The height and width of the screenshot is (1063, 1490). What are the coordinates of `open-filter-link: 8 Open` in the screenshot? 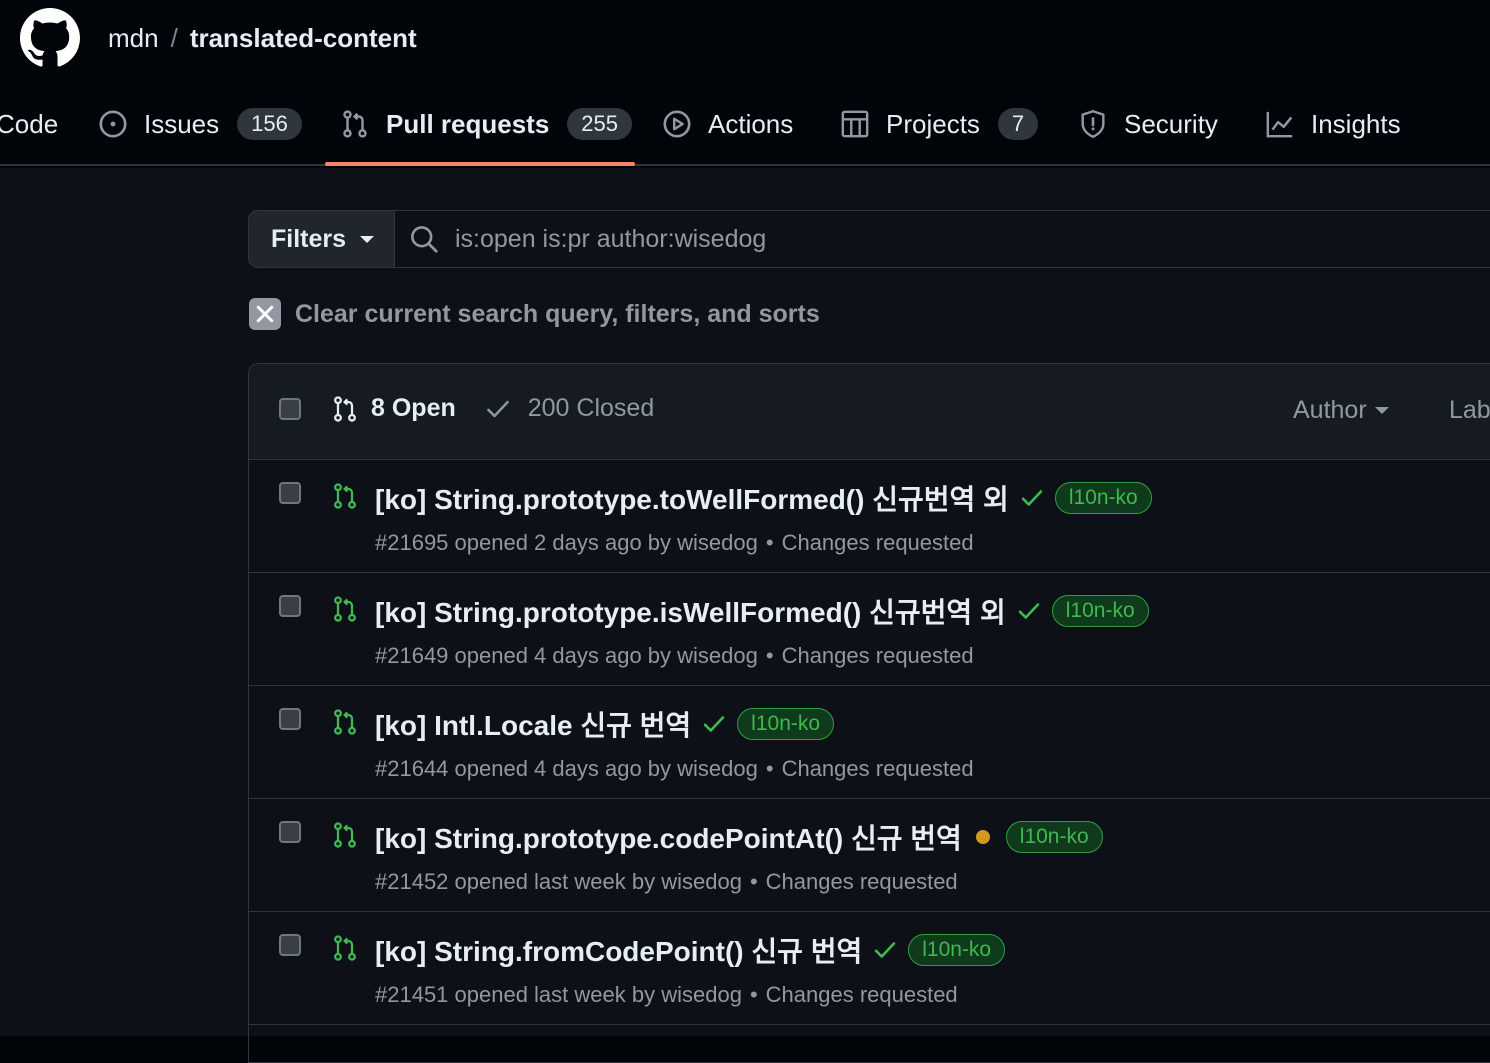 It's located at (393, 408).